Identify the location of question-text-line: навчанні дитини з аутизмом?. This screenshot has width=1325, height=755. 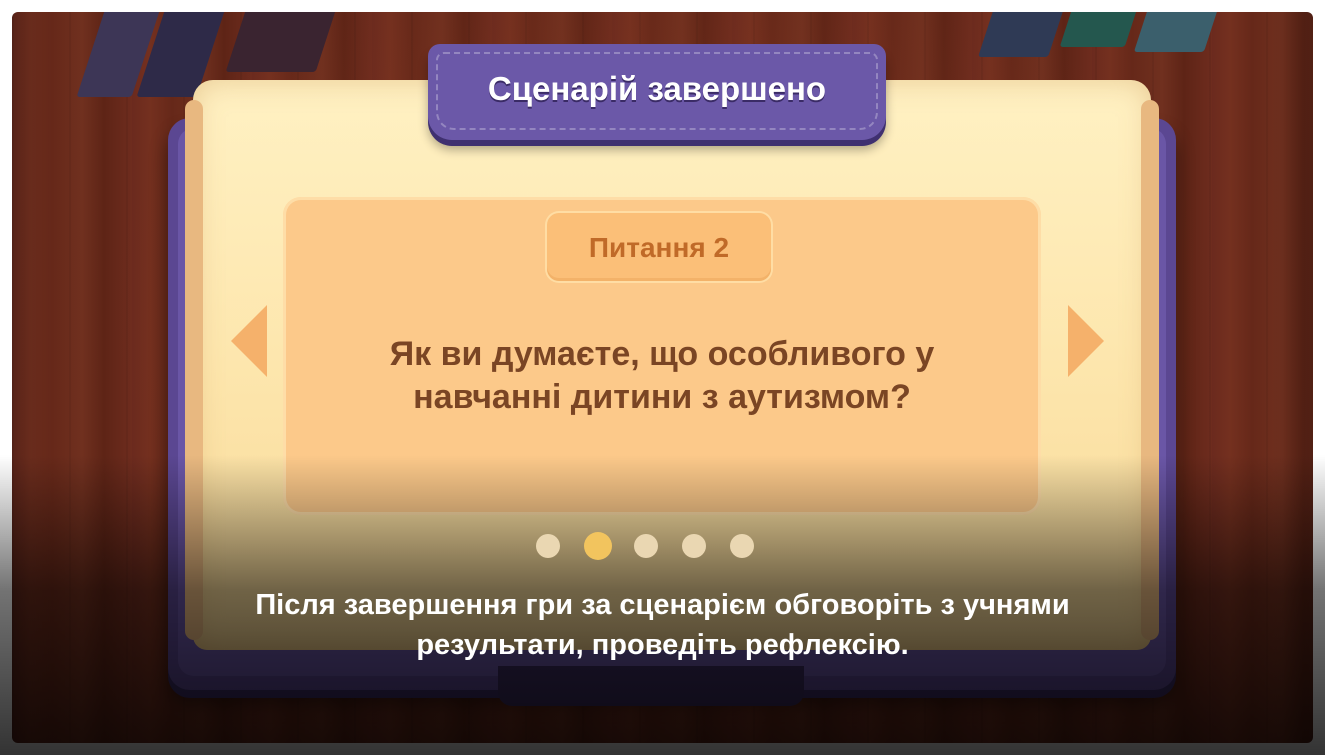
(662, 397).